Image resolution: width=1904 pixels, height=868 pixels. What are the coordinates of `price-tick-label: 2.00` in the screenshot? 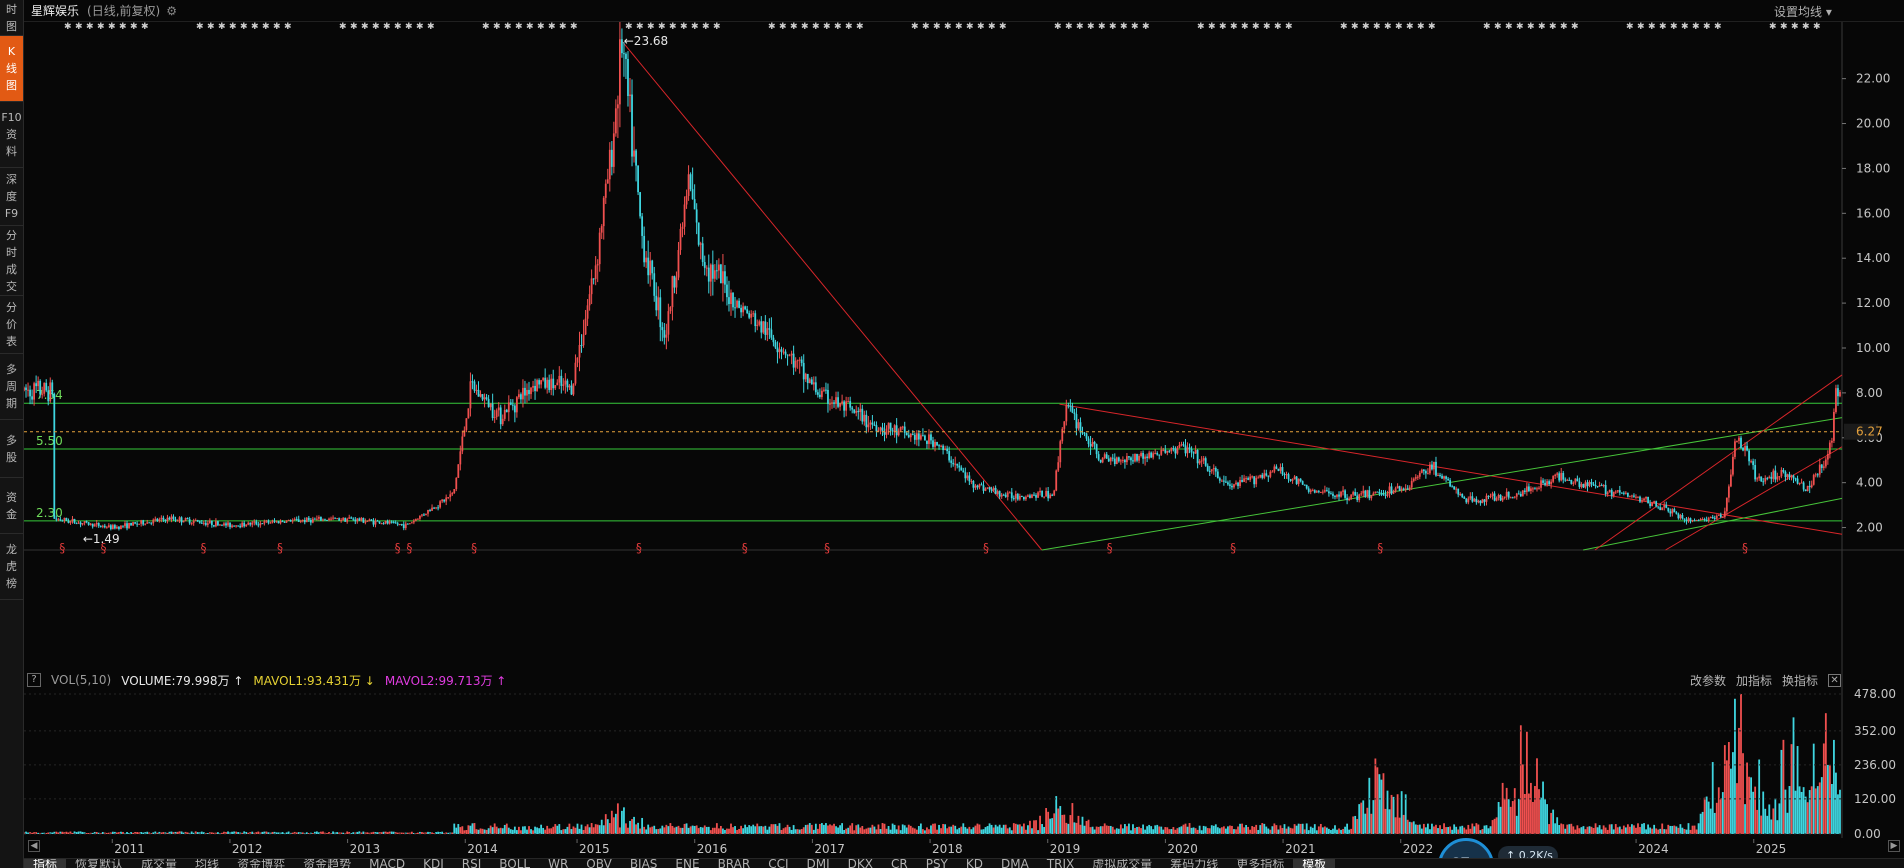 It's located at (1869, 528).